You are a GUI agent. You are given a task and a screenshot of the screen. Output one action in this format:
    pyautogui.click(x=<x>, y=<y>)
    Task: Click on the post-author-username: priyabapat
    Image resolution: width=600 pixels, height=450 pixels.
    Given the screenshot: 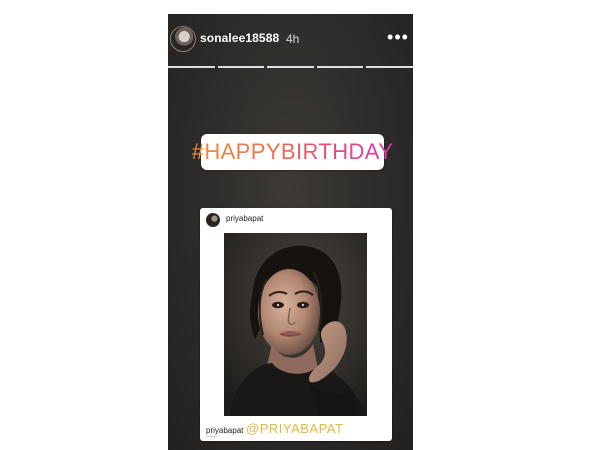 What is the action you would take?
    pyautogui.click(x=245, y=218)
    